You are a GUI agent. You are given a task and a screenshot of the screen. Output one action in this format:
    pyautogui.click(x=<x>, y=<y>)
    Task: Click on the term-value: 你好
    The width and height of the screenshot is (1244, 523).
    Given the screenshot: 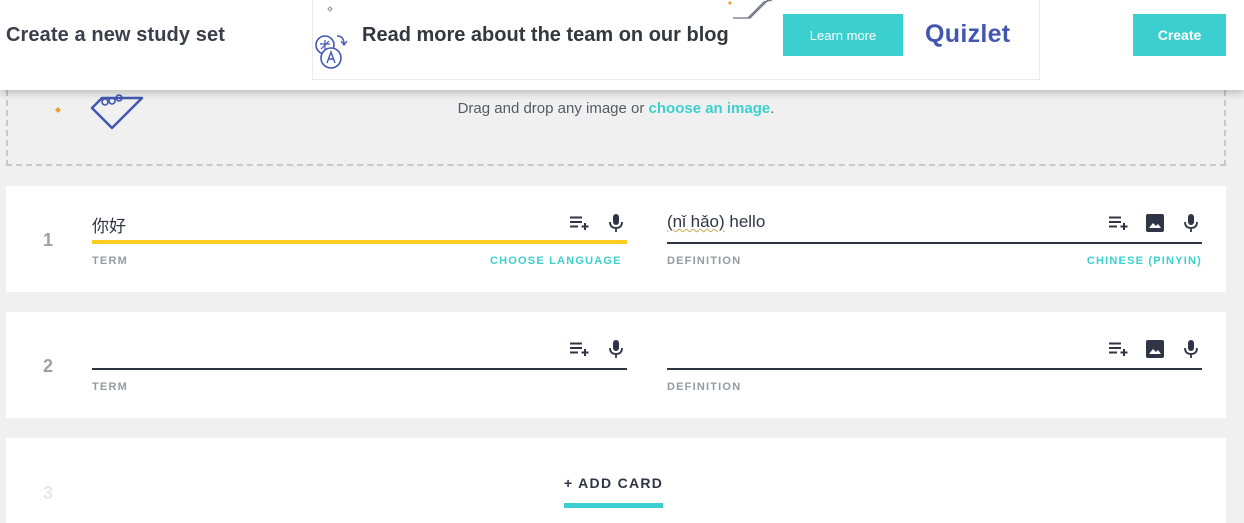 What is the action you would take?
    pyautogui.click(x=109, y=226)
    